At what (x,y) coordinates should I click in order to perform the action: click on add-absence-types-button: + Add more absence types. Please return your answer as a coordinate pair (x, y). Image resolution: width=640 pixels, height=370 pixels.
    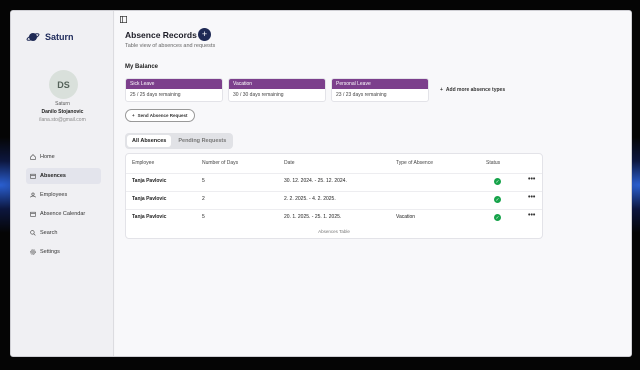
    Looking at the image, I should click on (472, 90).